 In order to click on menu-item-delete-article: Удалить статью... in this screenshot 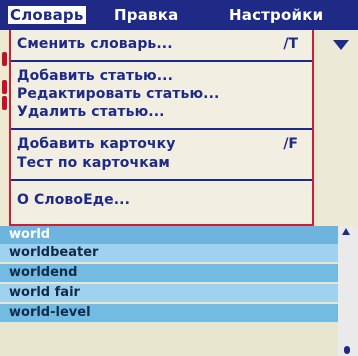, I will do `click(91, 112)`.